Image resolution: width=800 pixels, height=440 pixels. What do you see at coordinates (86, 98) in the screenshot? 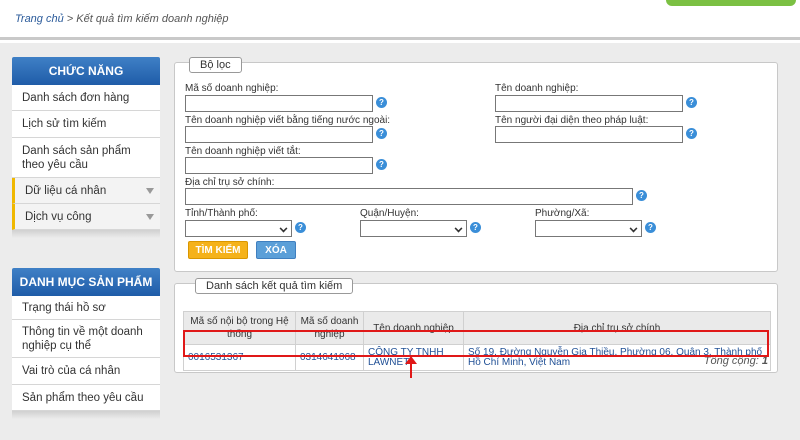
I see `sidebar-item-orders: Danh sách đơn hàng` at bounding box center [86, 98].